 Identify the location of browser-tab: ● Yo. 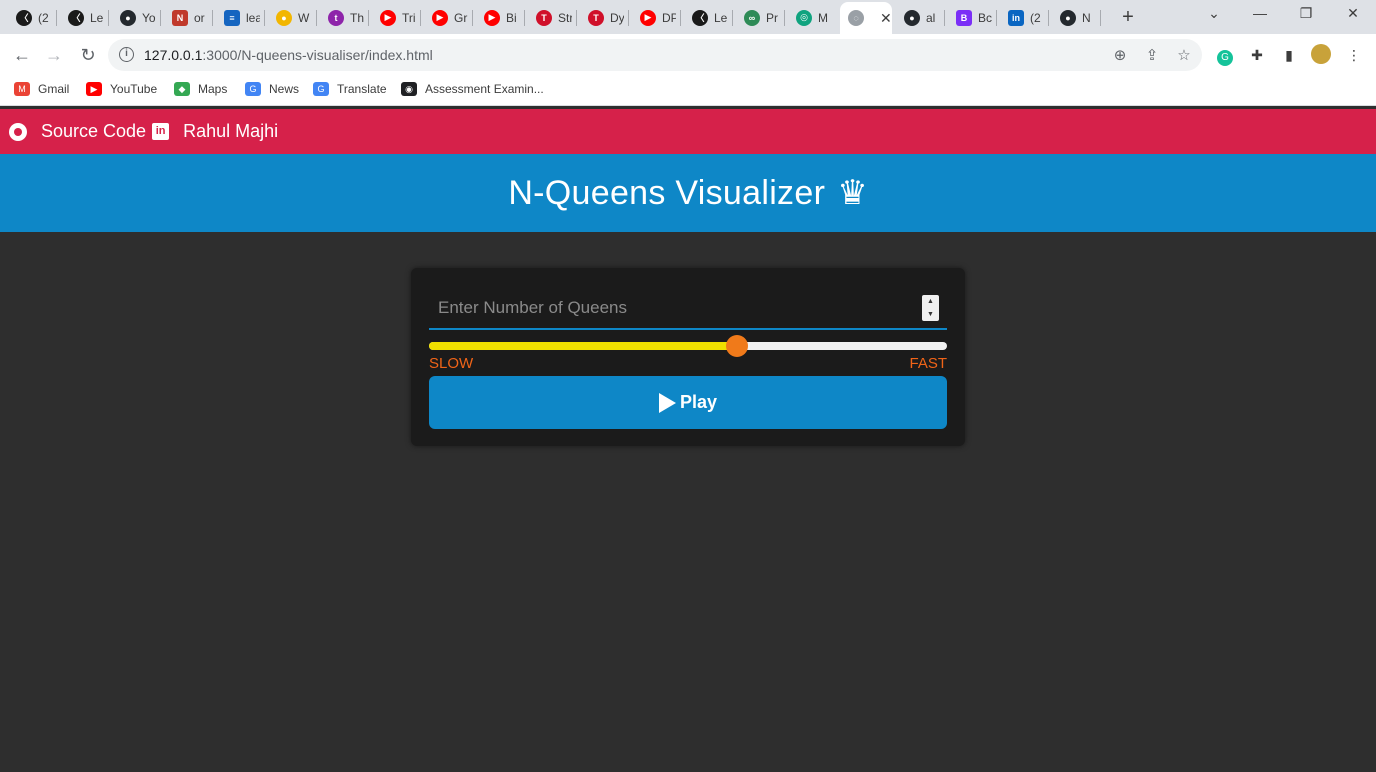
(134, 17).